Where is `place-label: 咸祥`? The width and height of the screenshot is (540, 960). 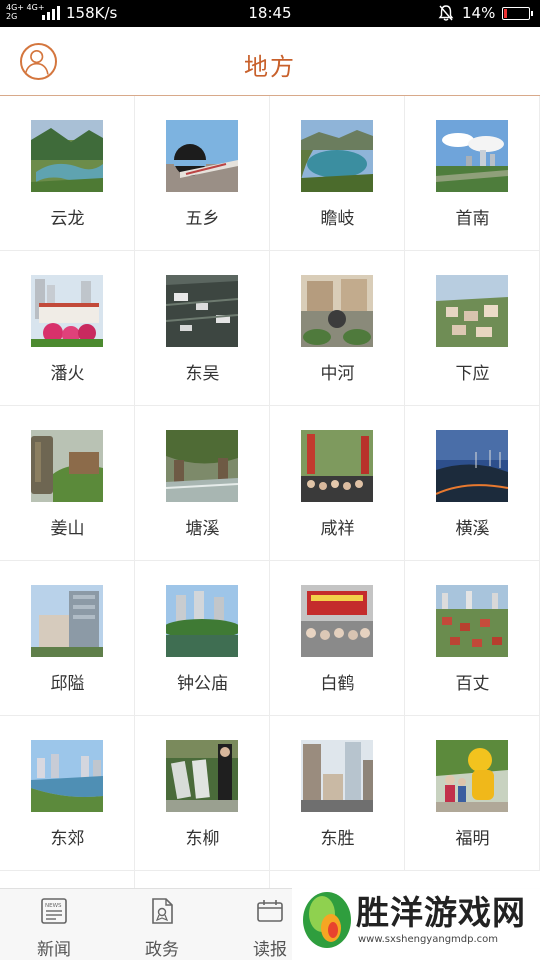
place-label: 咸祥 is located at coordinates (337, 529).